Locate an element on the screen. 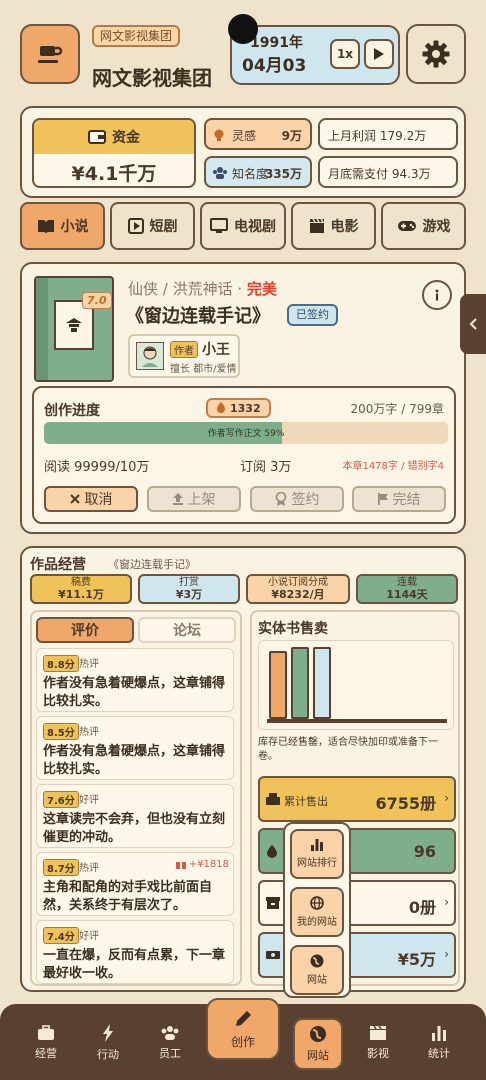 The image size is (486, 1080). nav-create: 创作 is located at coordinates (243, 1029).